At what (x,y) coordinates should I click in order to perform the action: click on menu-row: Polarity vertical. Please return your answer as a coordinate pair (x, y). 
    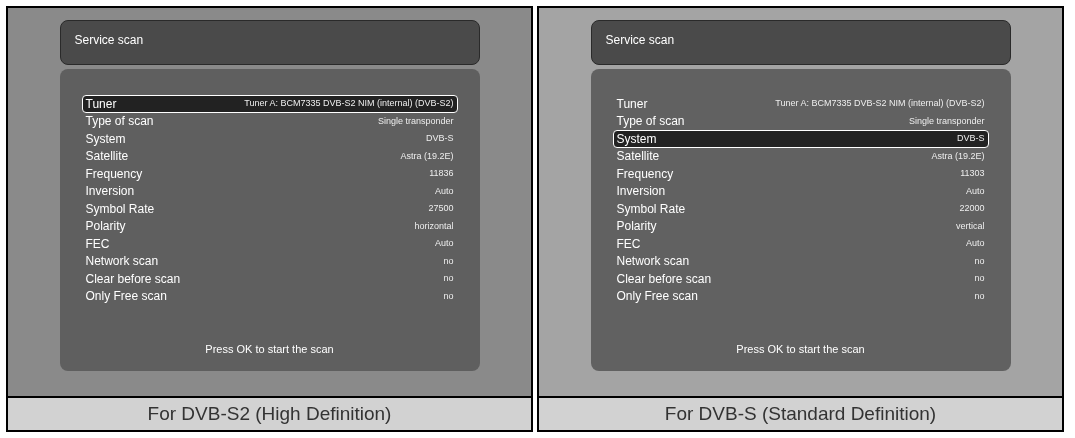
    Looking at the image, I should click on (800, 226).